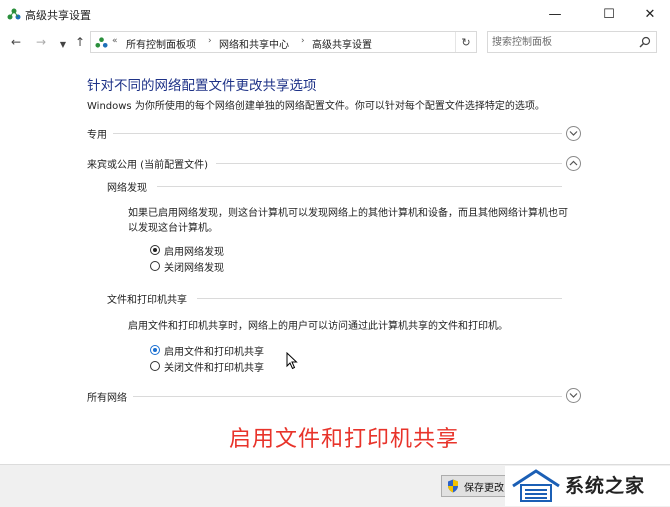 Image resolution: width=670 pixels, height=507 pixels. I want to click on radio-label: 启用文件和打印机共享, so click(214, 350).